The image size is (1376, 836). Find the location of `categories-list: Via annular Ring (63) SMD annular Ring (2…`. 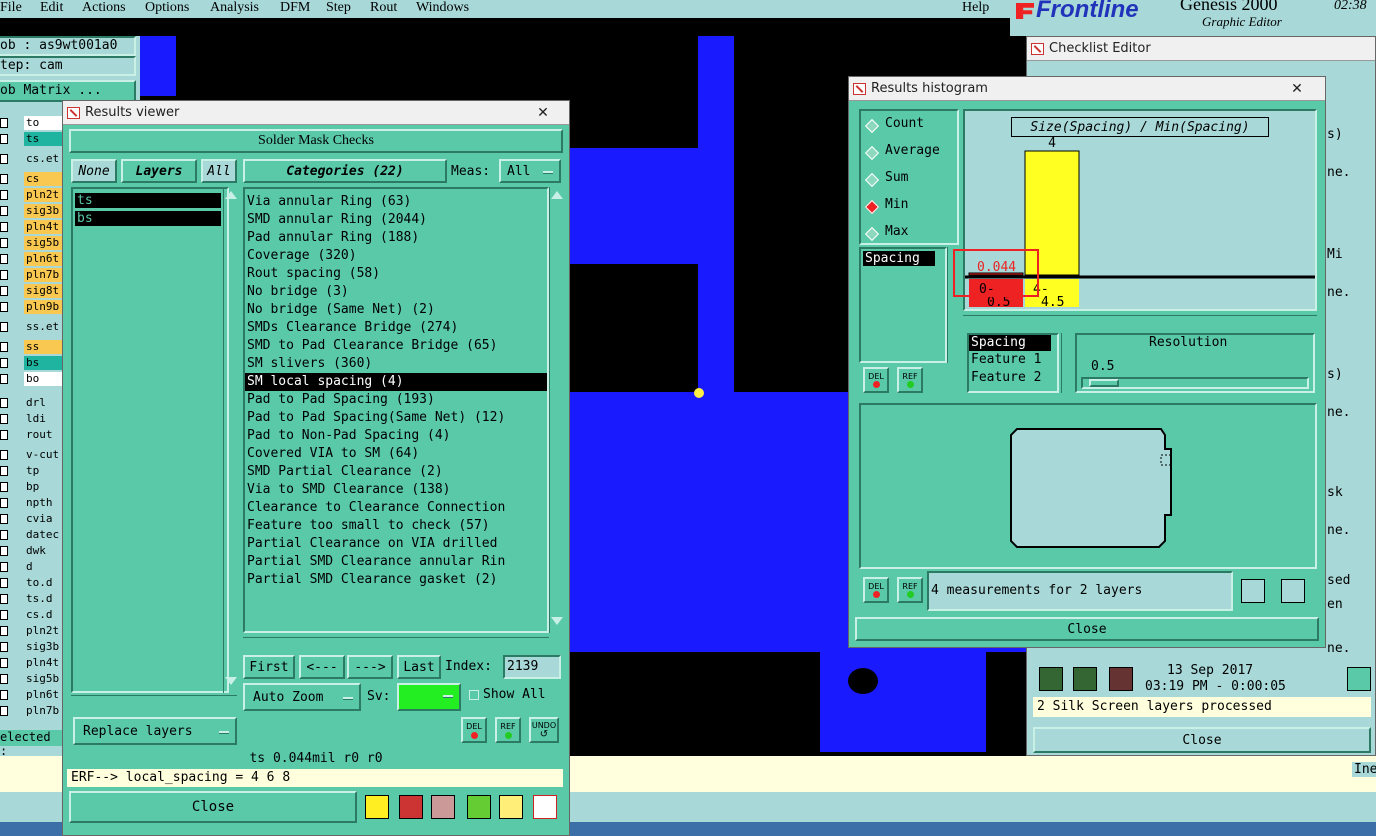

categories-list: Via annular Ring (63) SMD annular Ring (2… is located at coordinates (396, 410).